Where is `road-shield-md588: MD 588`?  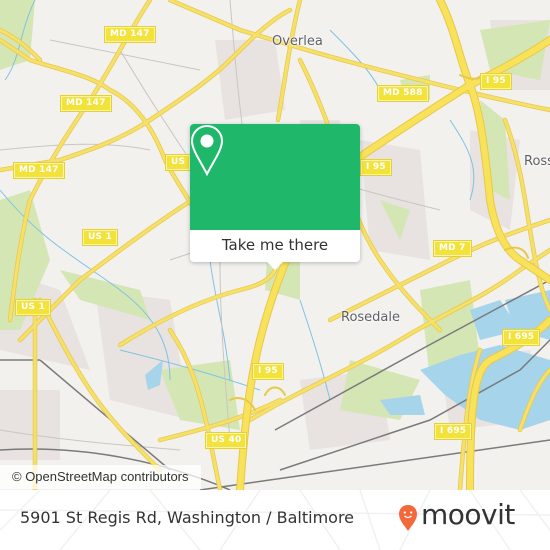
road-shield-md588: MD 588 is located at coordinates (403, 93).